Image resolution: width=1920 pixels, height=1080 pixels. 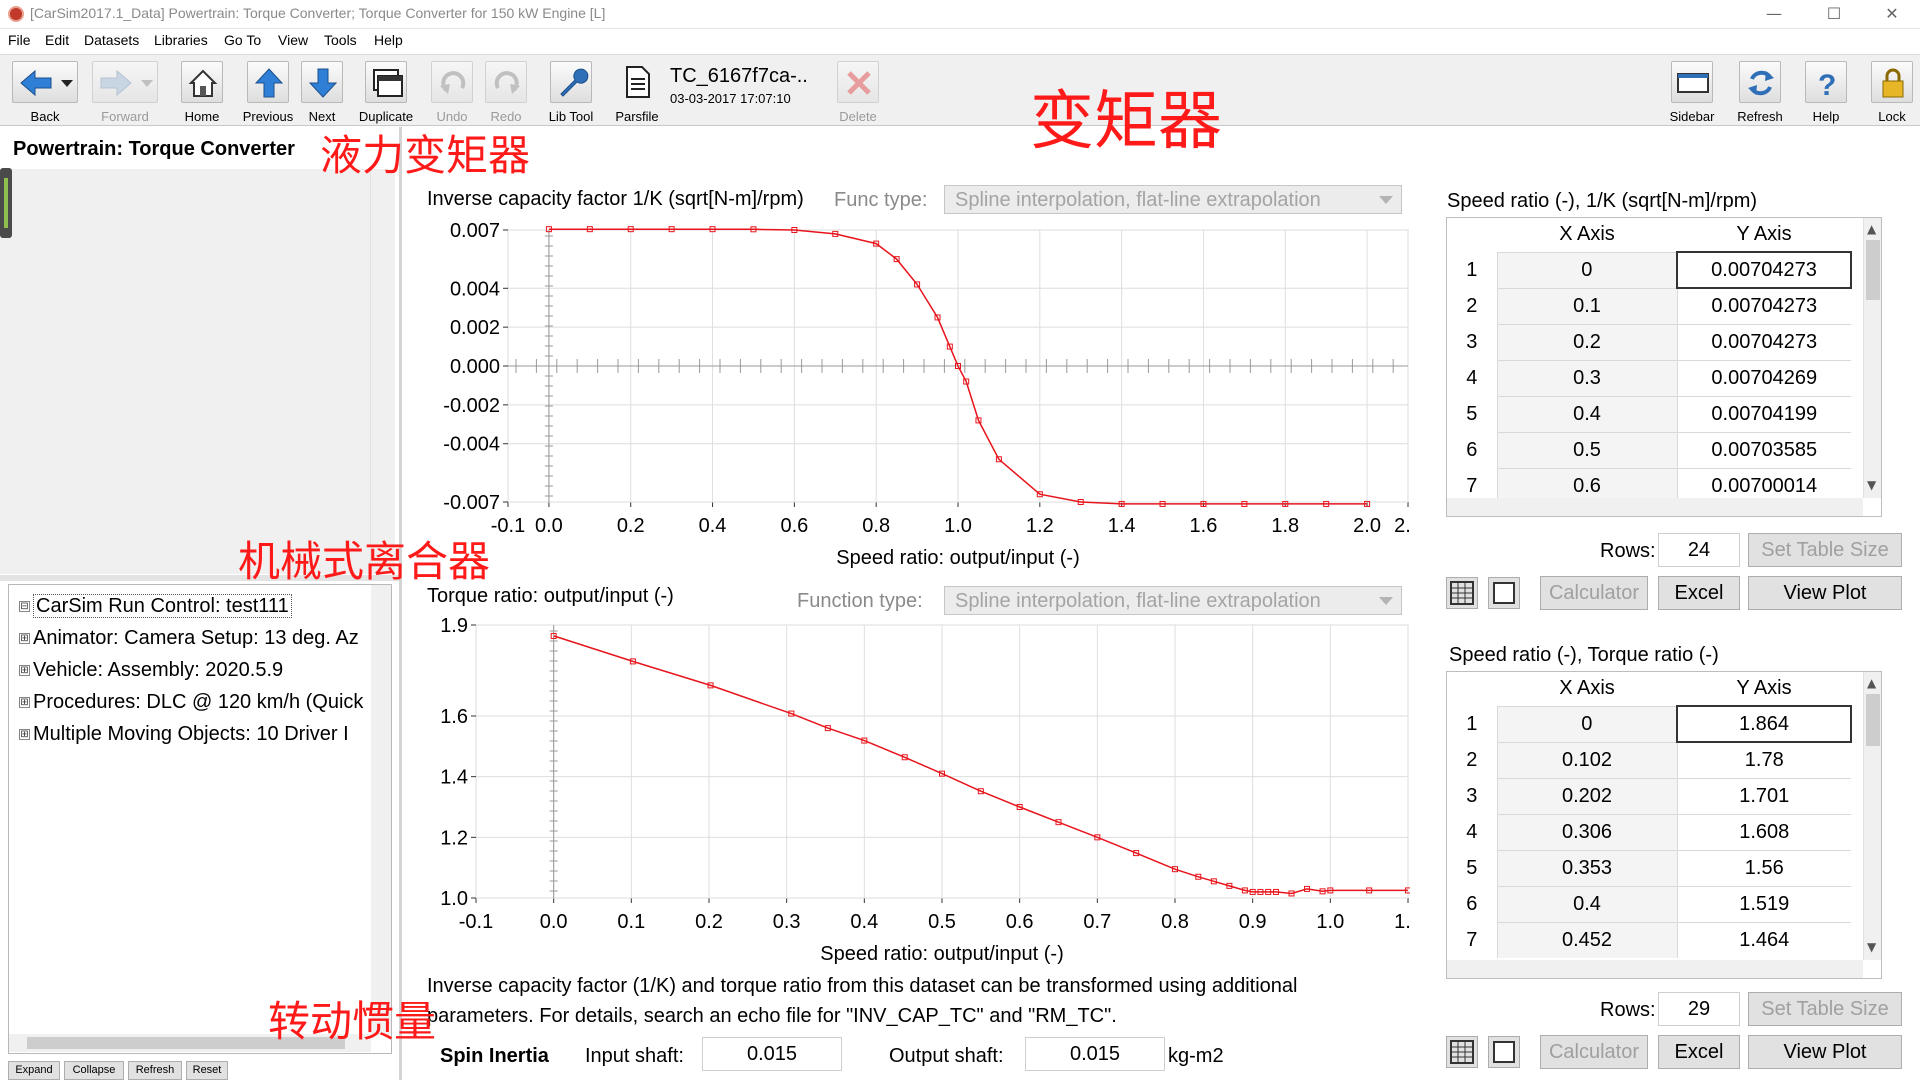 What do you see at coordinates (1587, 341) in the screenshot?
I see `x-cell: 0.2` at bounding box center [1587, 341].